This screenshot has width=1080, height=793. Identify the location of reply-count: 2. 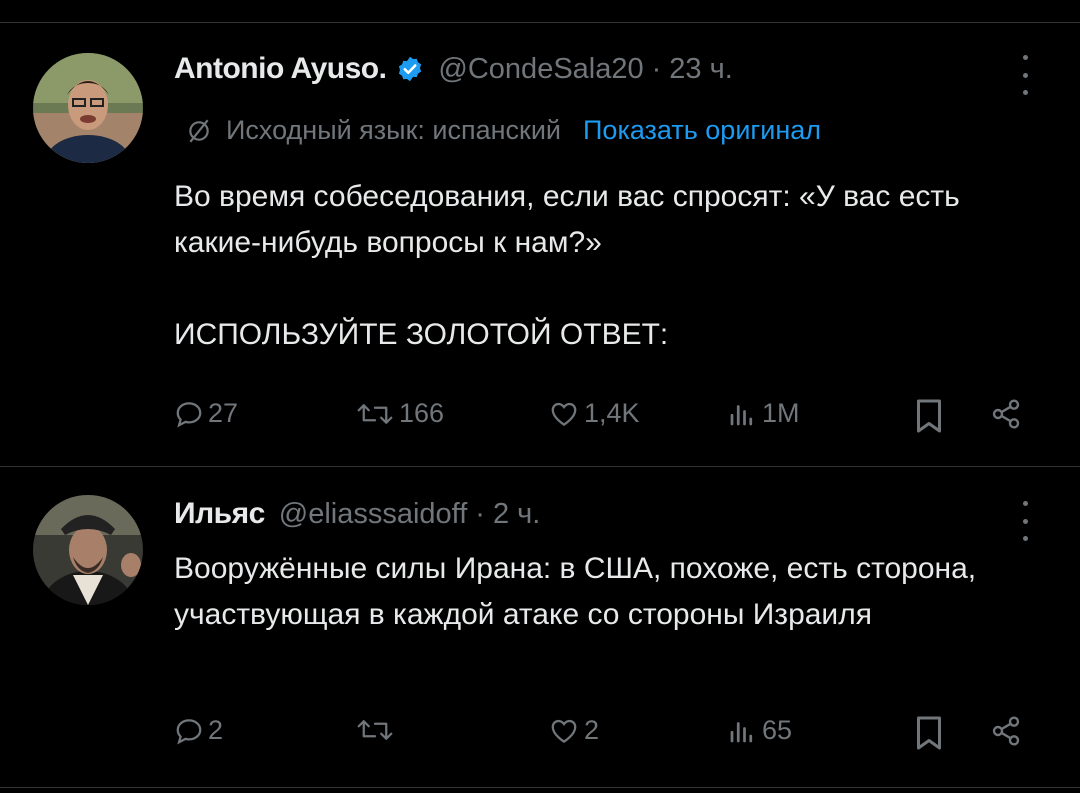
(216, 730).